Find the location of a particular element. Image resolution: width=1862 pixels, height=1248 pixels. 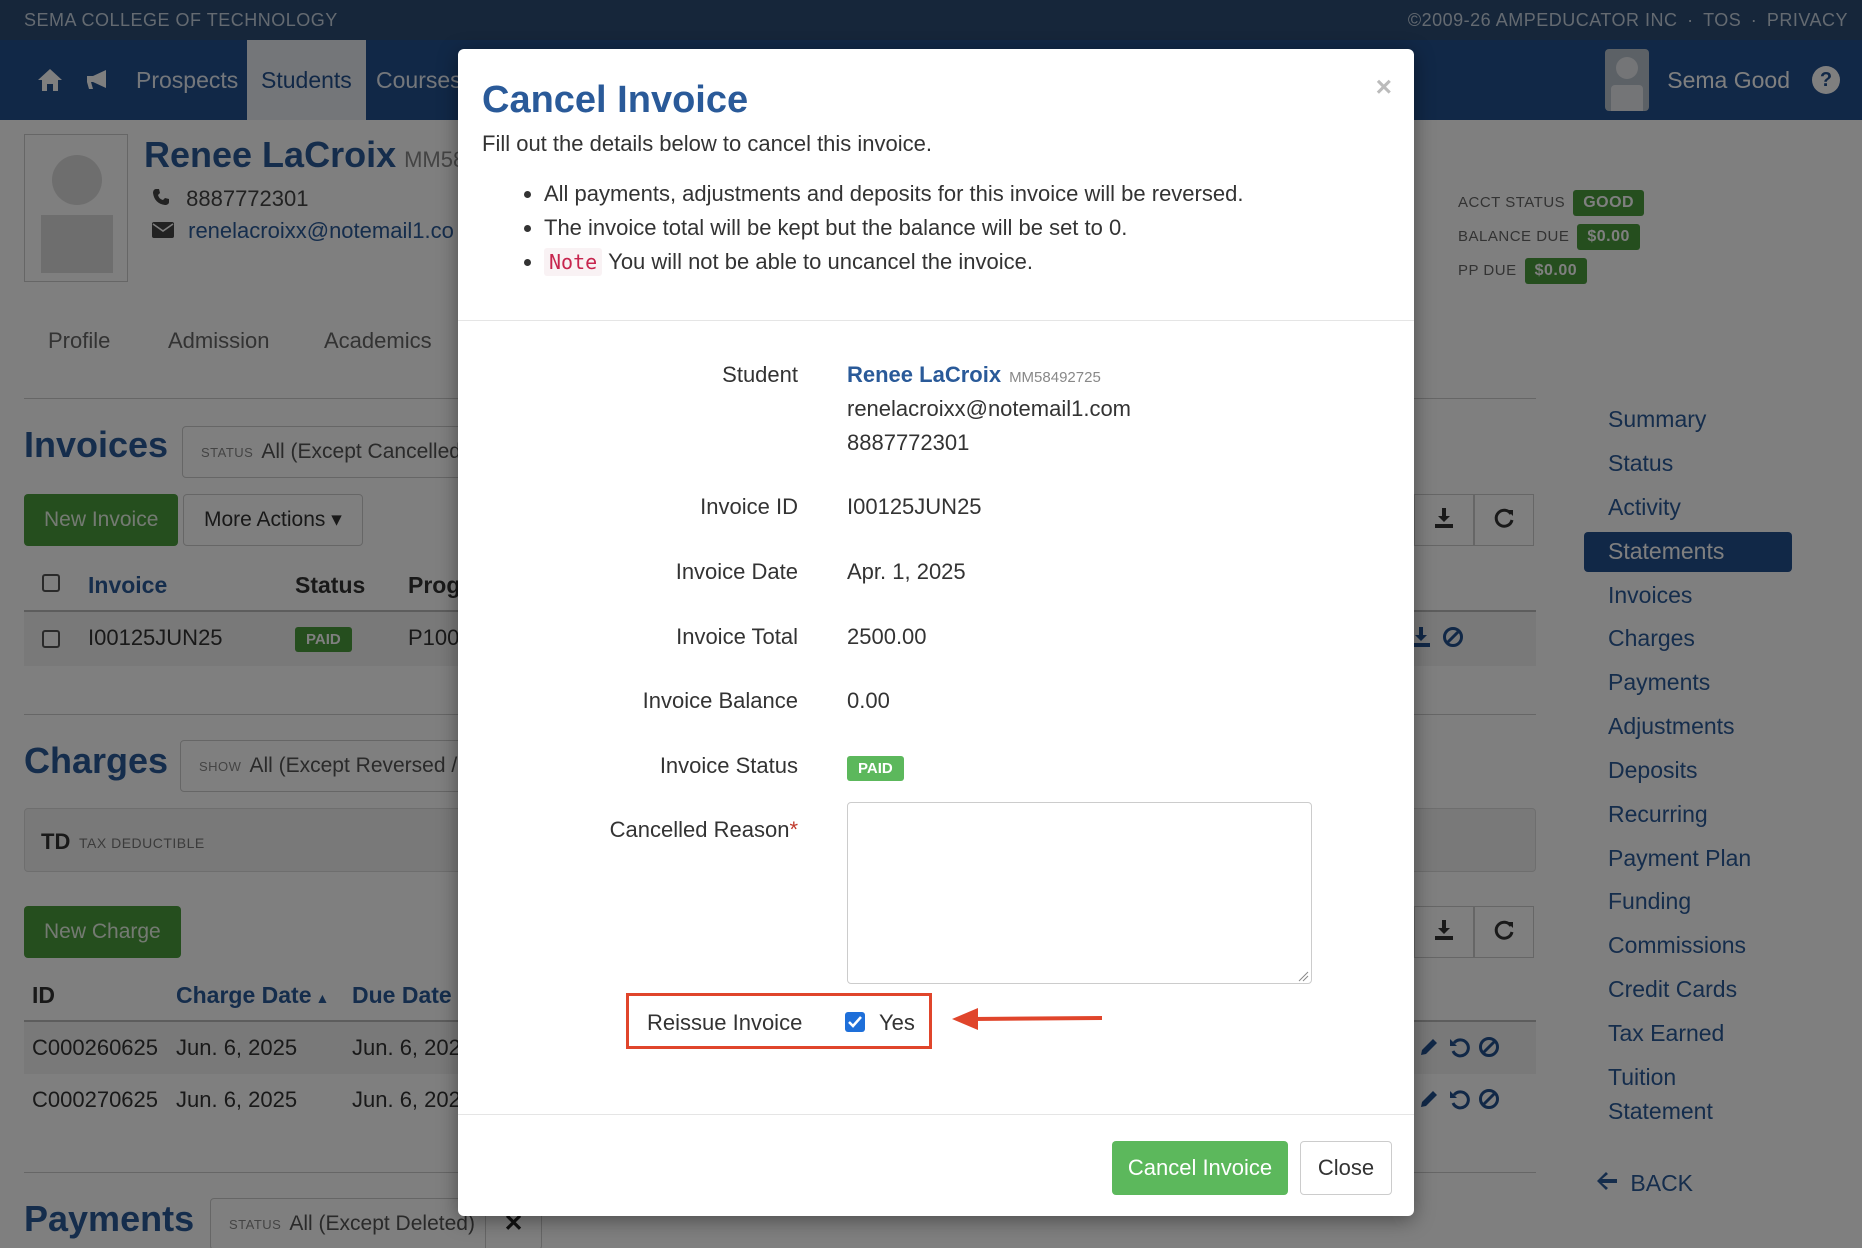

student-label: Student is located at coordinates (760, 374).